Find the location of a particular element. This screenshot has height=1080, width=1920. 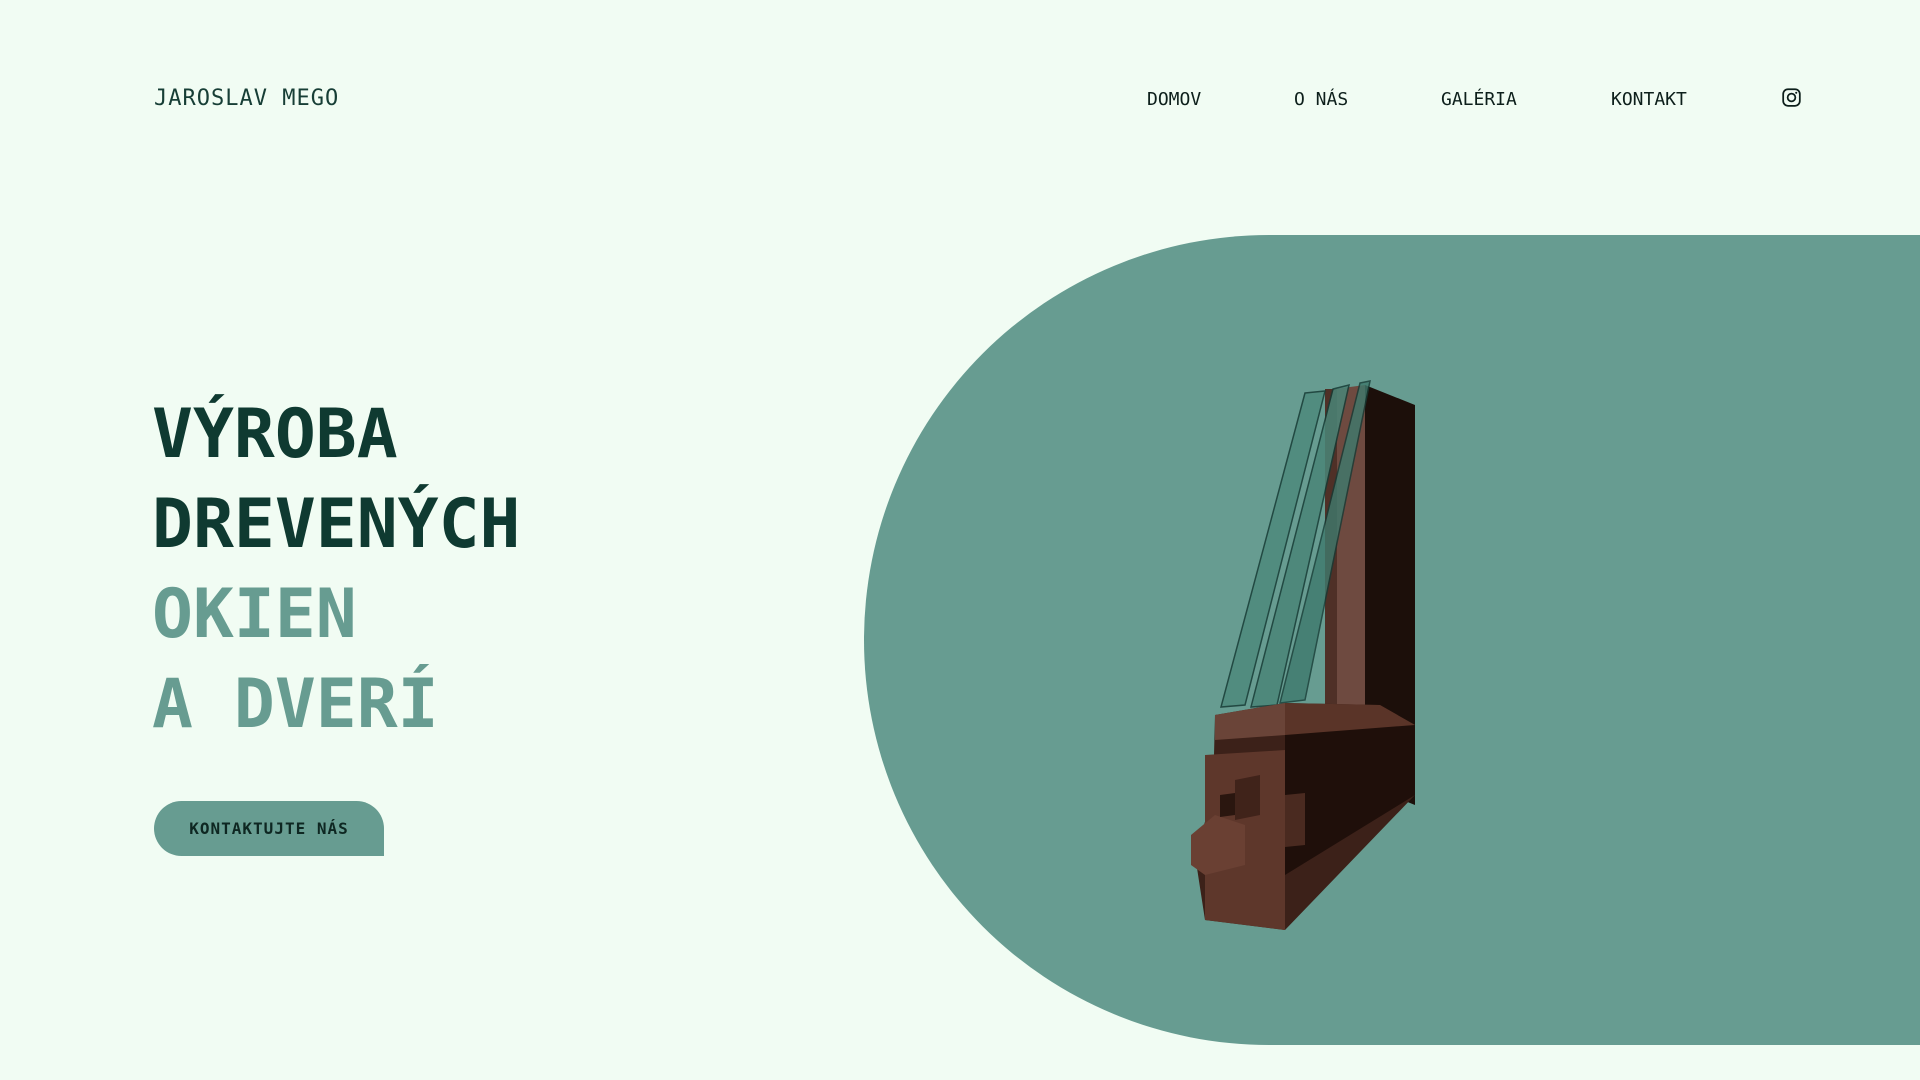

nav-link-about: O NÁS is located at coordinates (1321, 99).